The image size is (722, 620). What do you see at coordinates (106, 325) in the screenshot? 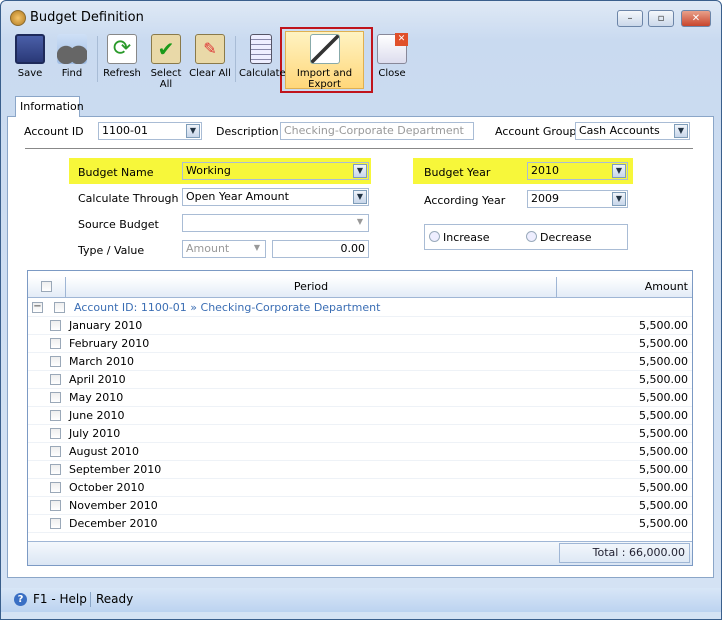
I see `period-cell: January 2010` at bounding box center [106, 325].